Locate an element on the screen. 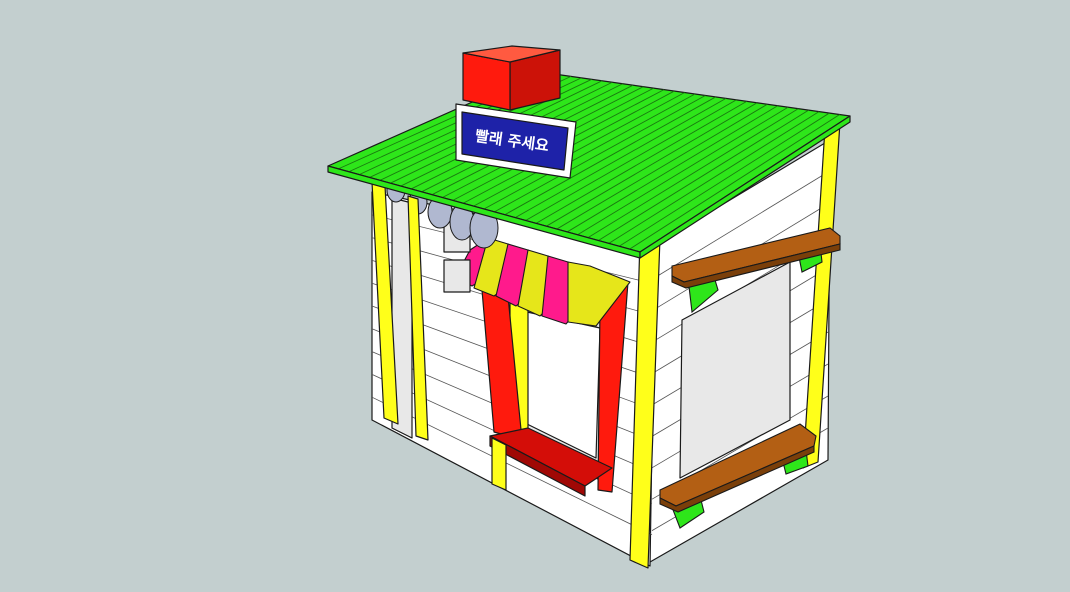 The image size is (1070, 592). chimney-box is located at coordinates (511, 78).